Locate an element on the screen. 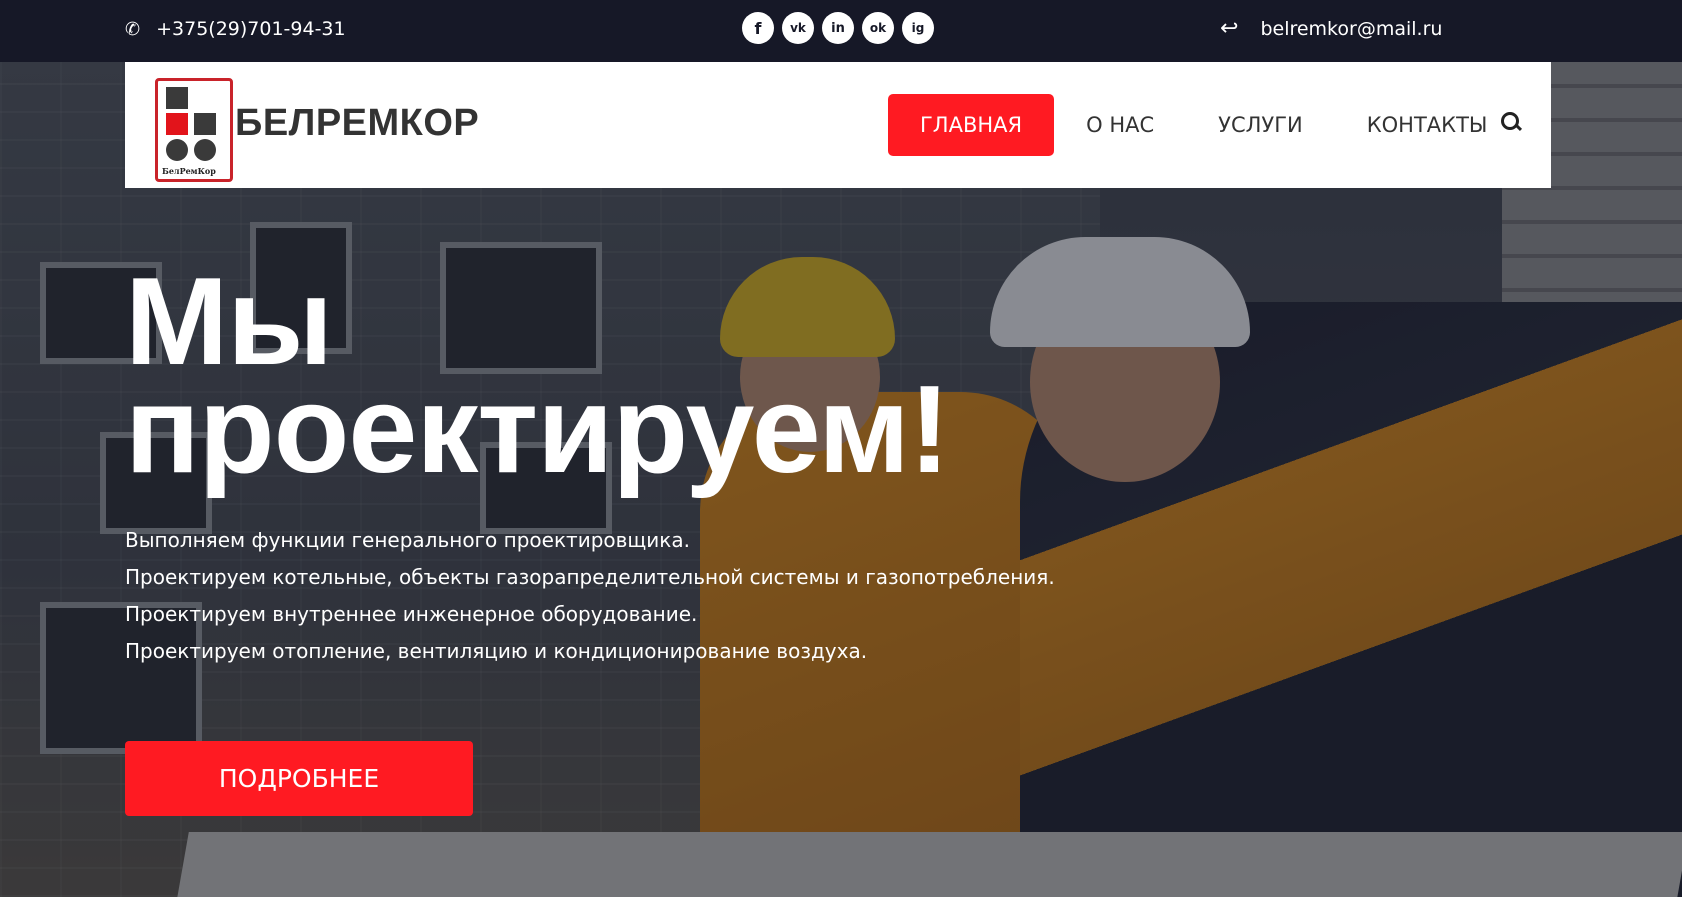 This screenshot has width=1682, height=897. brand-name: БЕЛРЕМКОР is located at coordinates (357, 123).